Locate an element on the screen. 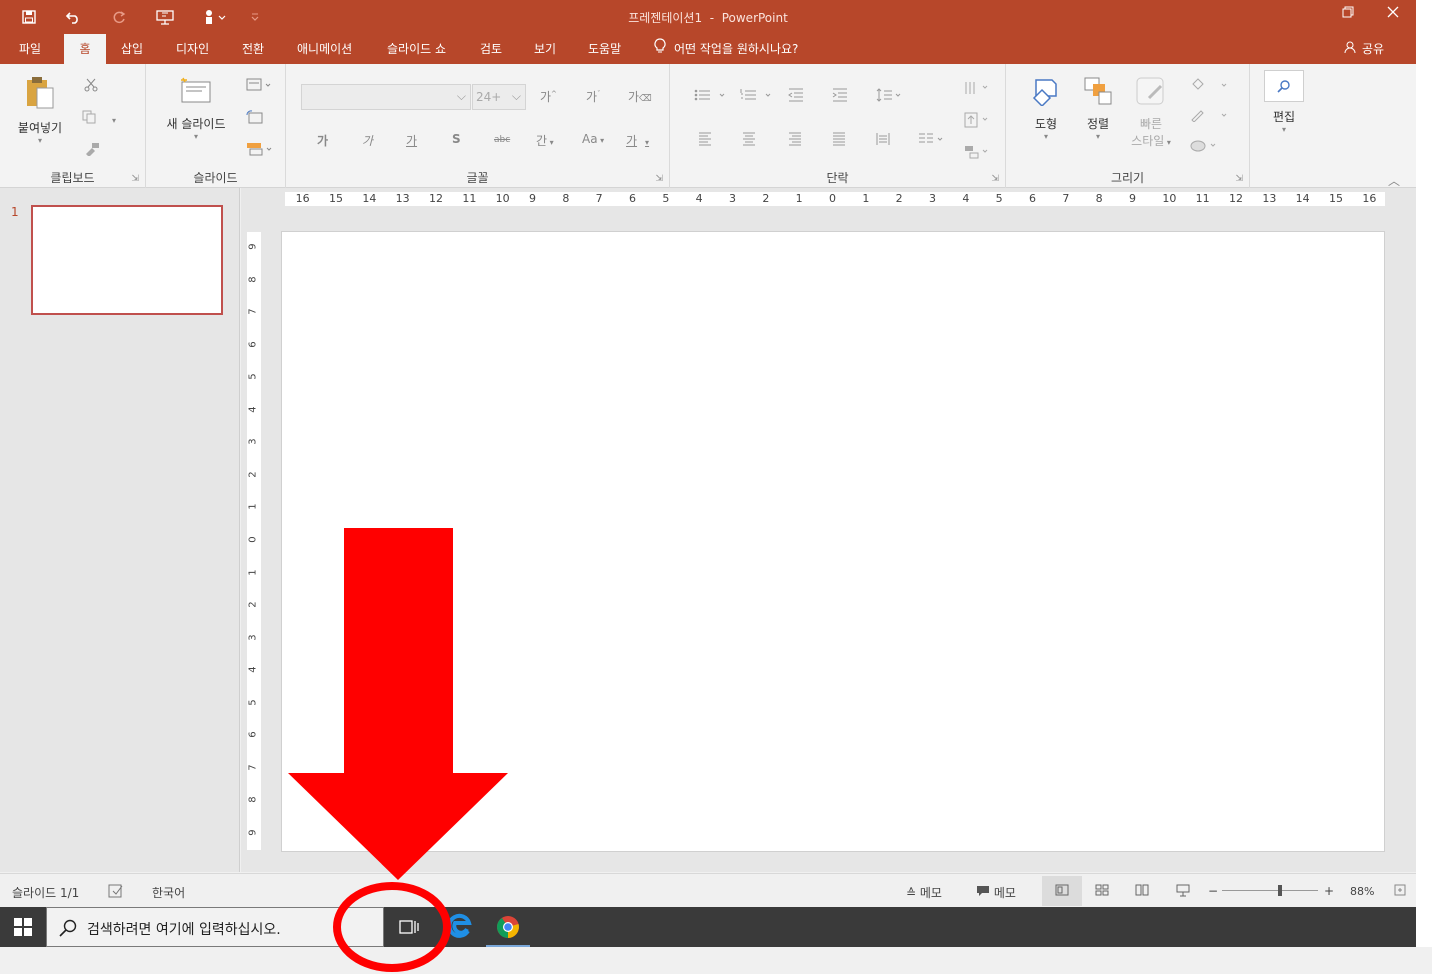 The image size is (1432, 974). cut-icon is located at coordinates (91, 86).